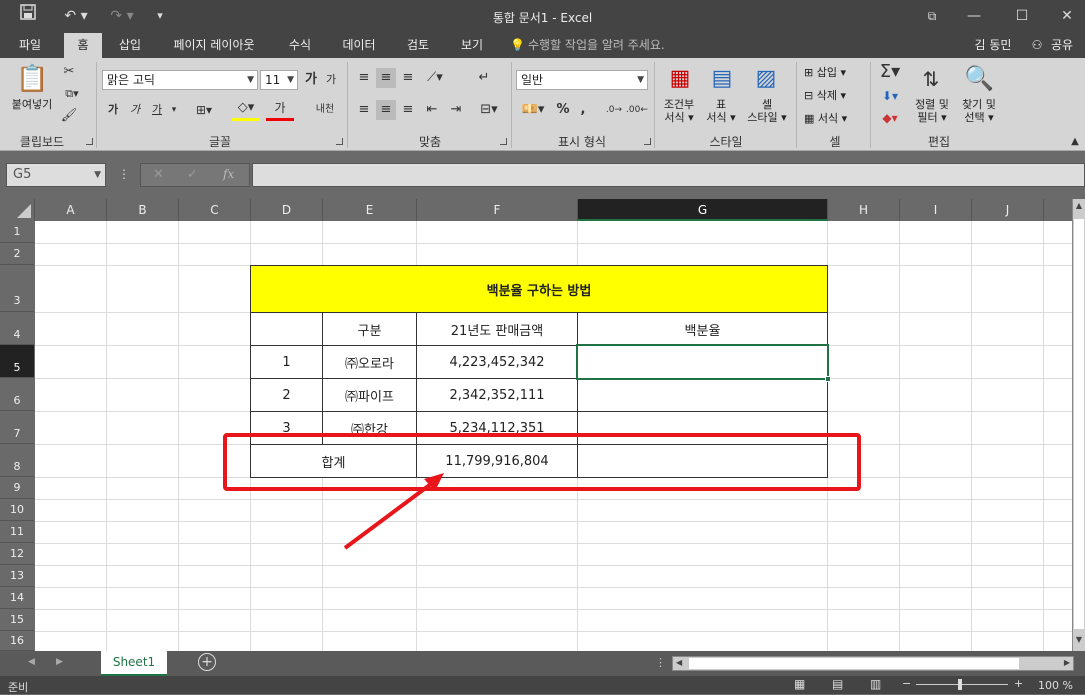  Describe the element at coordinates (325, 110) in the screenshot. I see `phonetic-icon: 내천` at that location.